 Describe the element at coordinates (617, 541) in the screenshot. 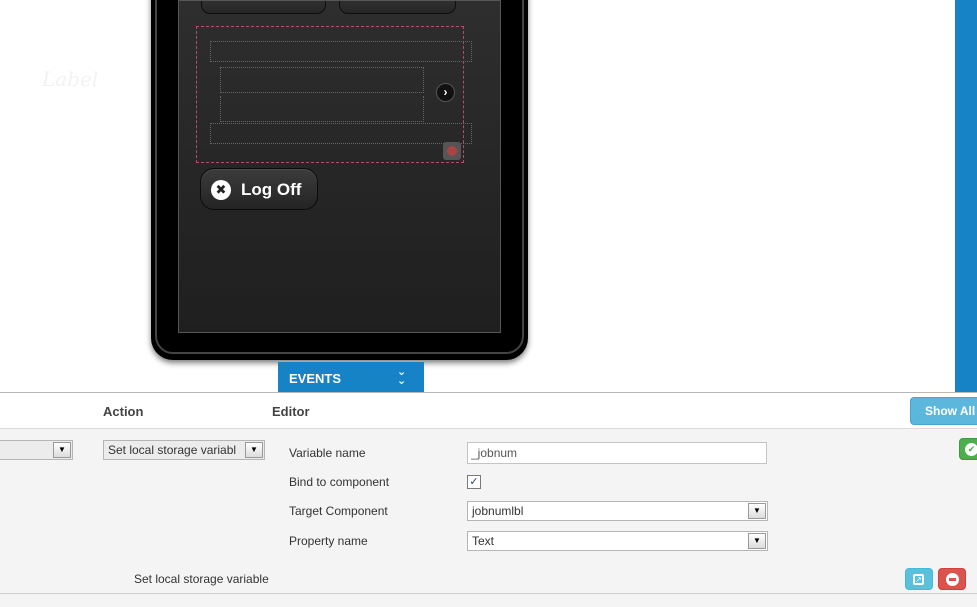

I see `property-name-select: Text ▼` at that location.